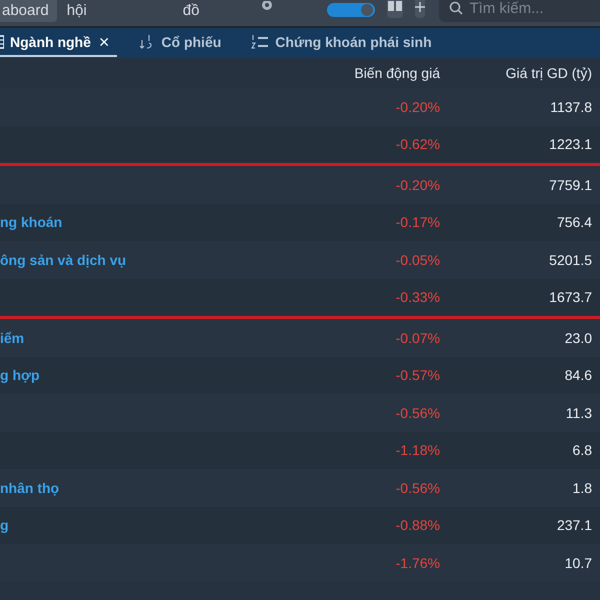 This screenshot has height=600, width=600. I want to click on price-change: -0.33%, so click(418, 297).